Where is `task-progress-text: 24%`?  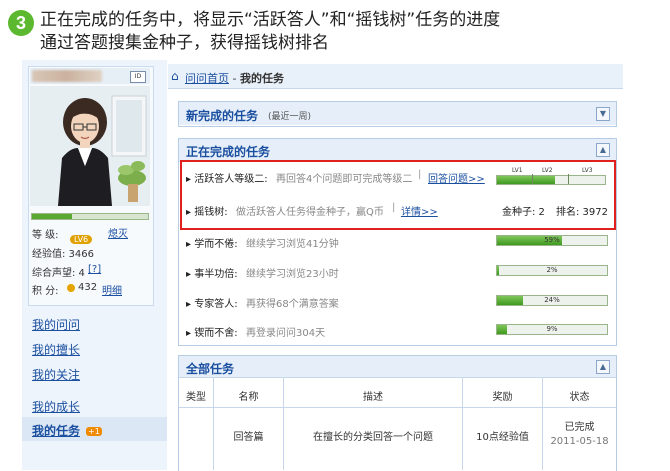 task-progress-text: 24% is located at coordinates (552, 300).